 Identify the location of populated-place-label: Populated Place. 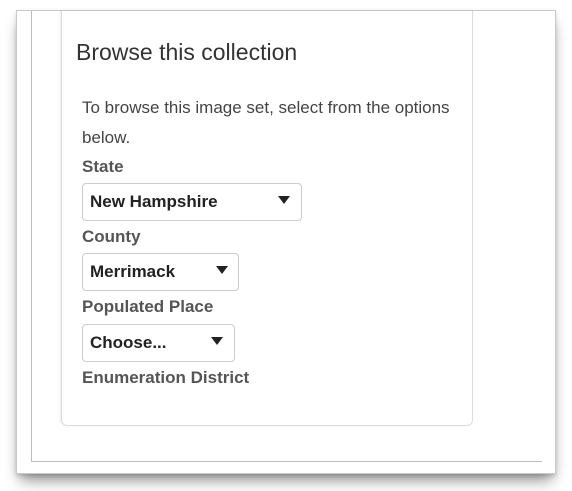
(148, 306).